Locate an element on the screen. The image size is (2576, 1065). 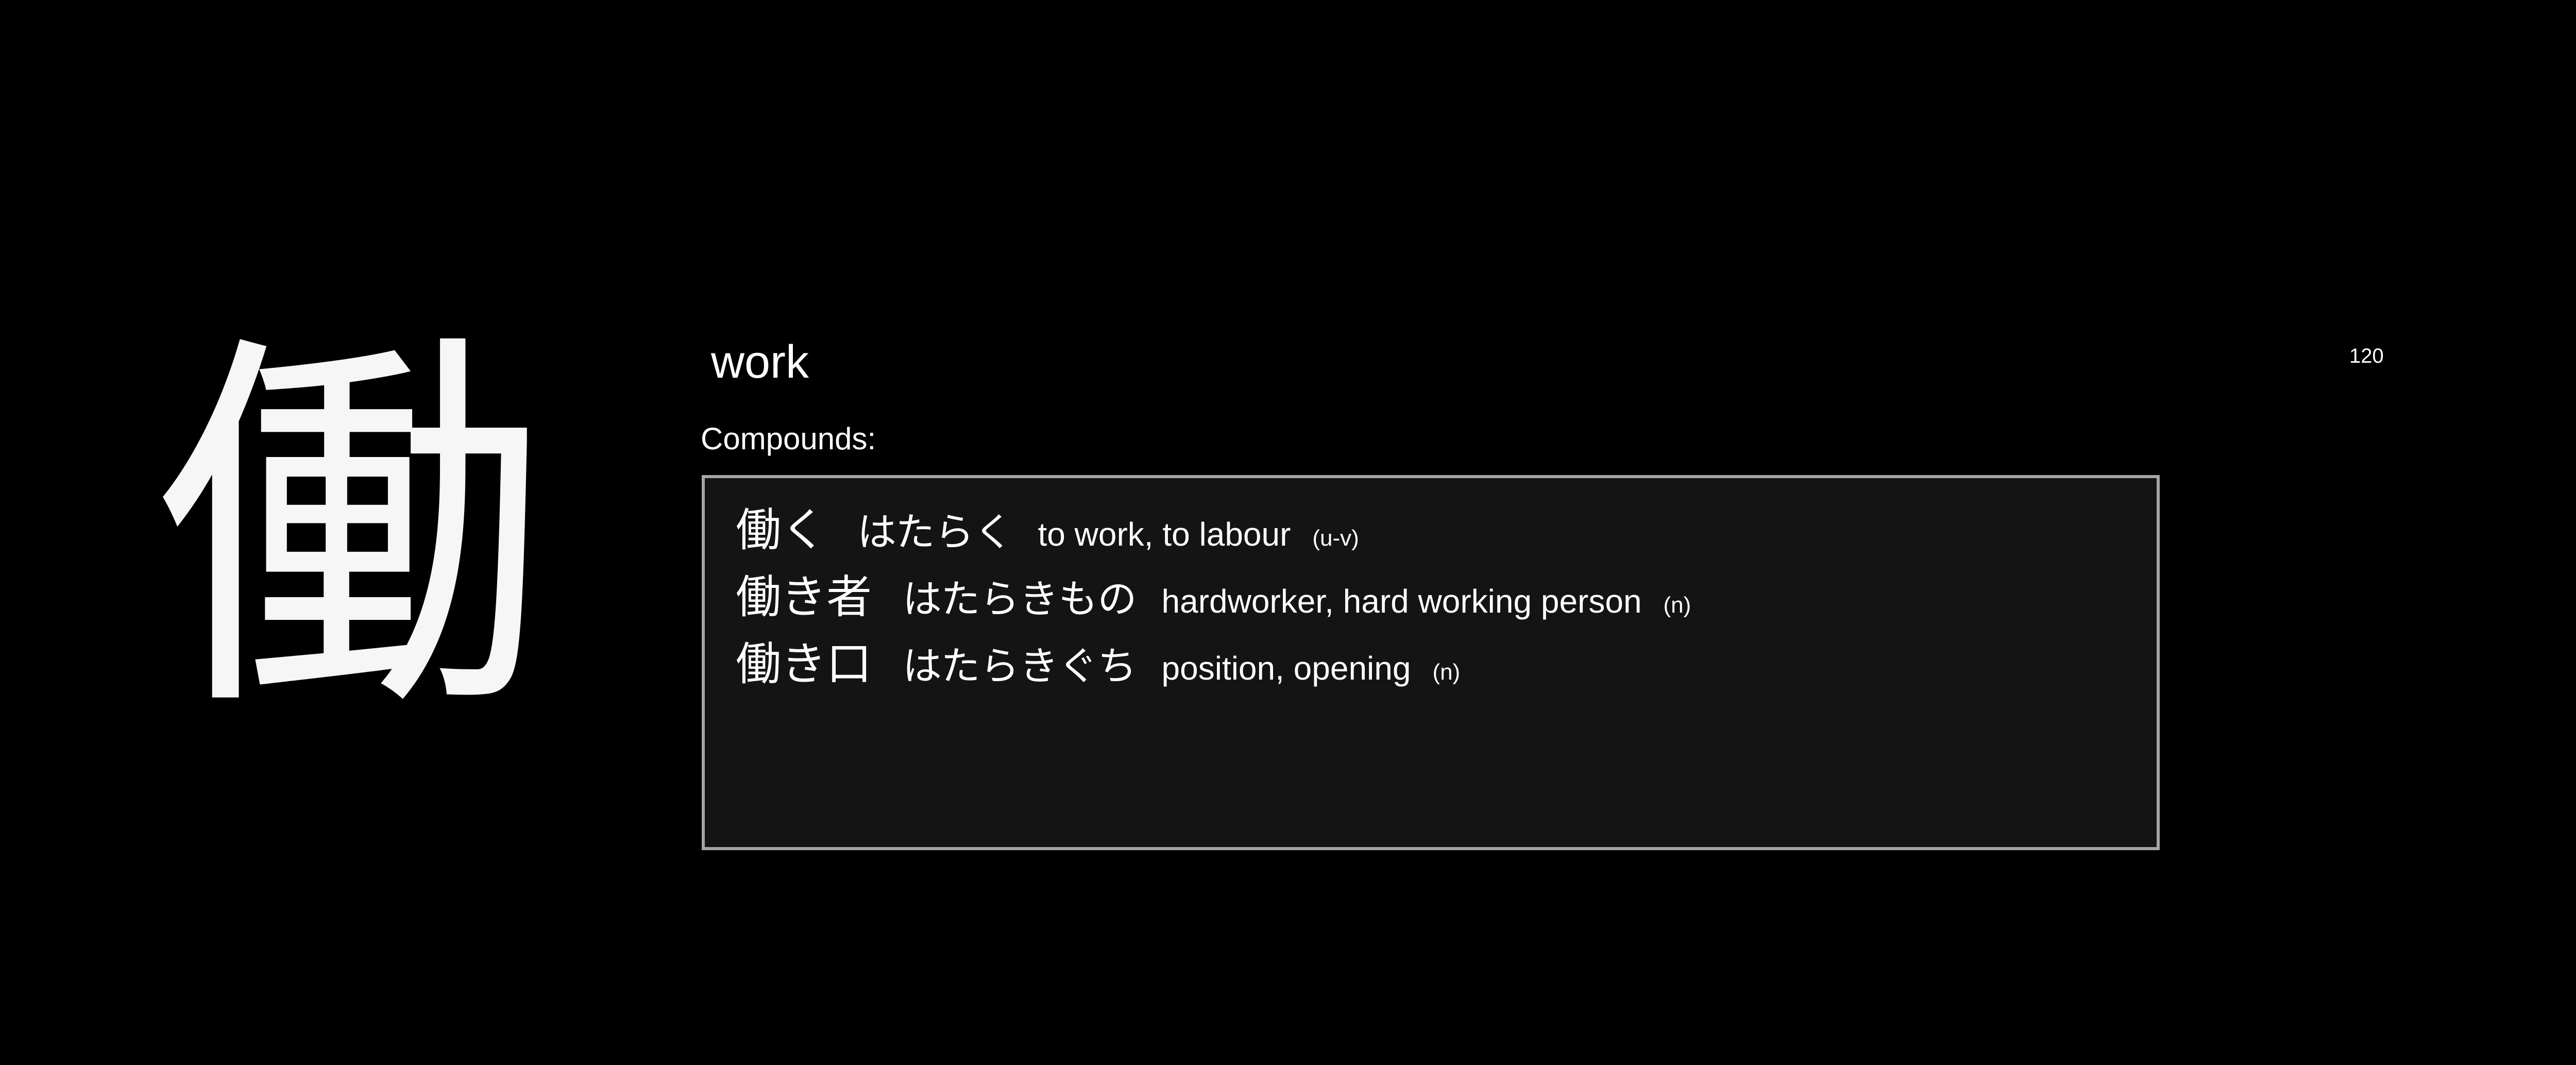
compound-word: 働き口 is located at coordinates (804, 663).